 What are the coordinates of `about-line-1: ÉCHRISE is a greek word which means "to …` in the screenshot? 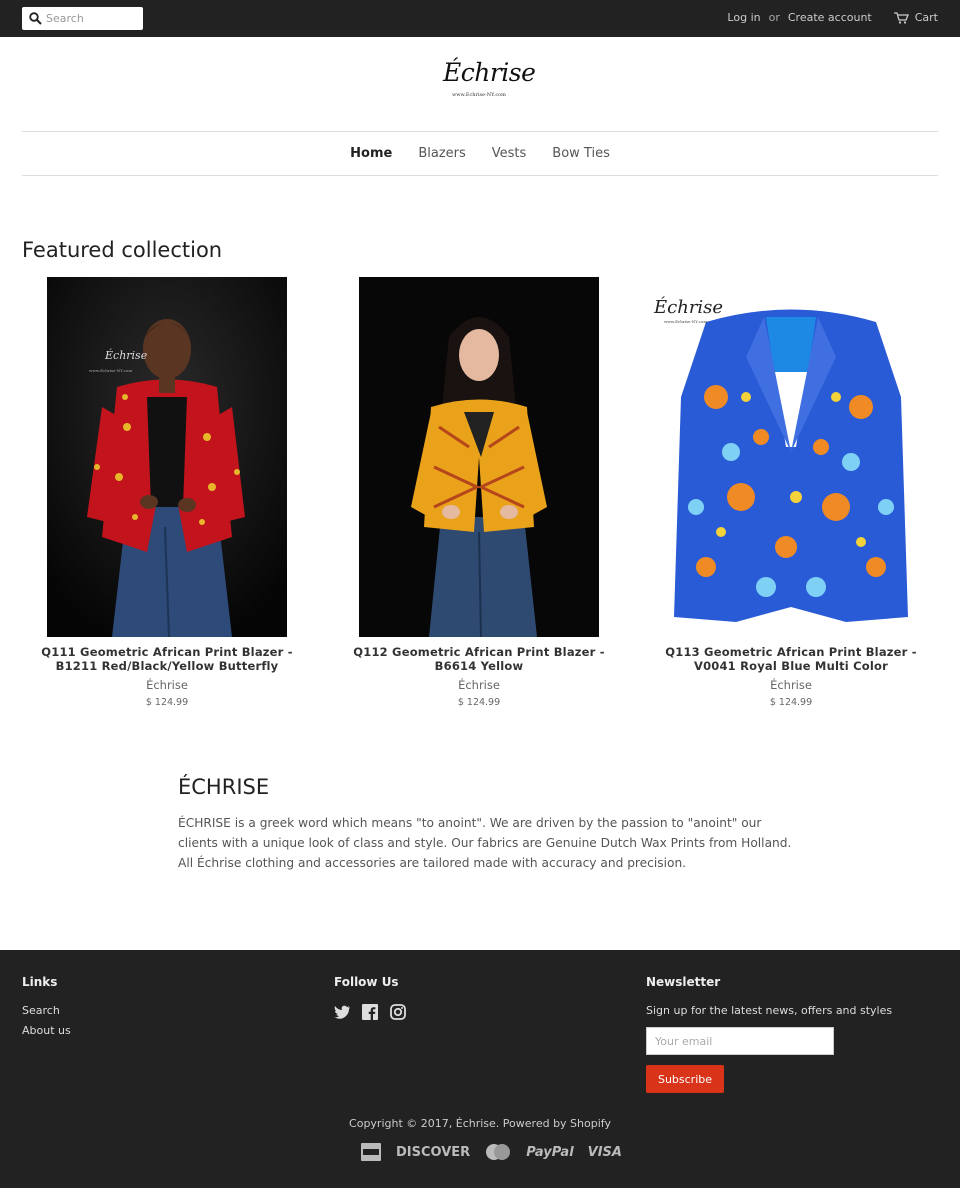 It's located at (485, 833).